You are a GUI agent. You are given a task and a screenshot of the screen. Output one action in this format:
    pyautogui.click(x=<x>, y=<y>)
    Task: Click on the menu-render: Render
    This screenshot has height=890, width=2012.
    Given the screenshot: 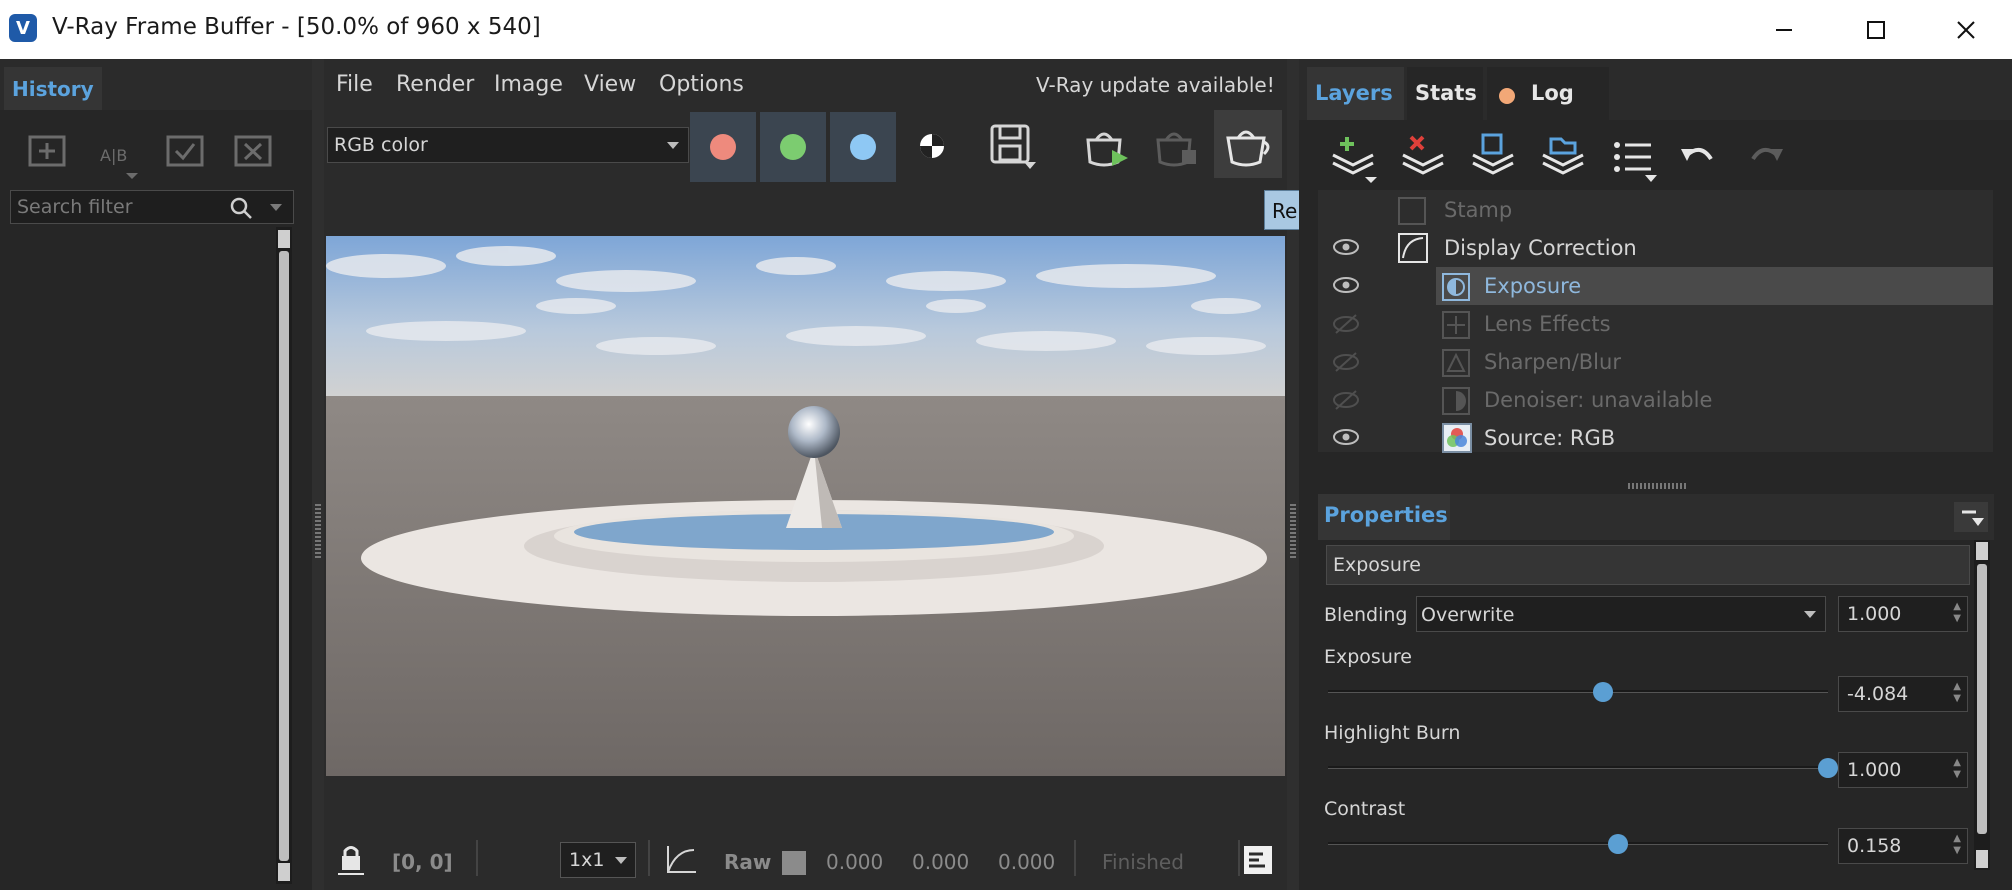 What is the action you would take?
    pyautogui.click(x=435, y=84)
    